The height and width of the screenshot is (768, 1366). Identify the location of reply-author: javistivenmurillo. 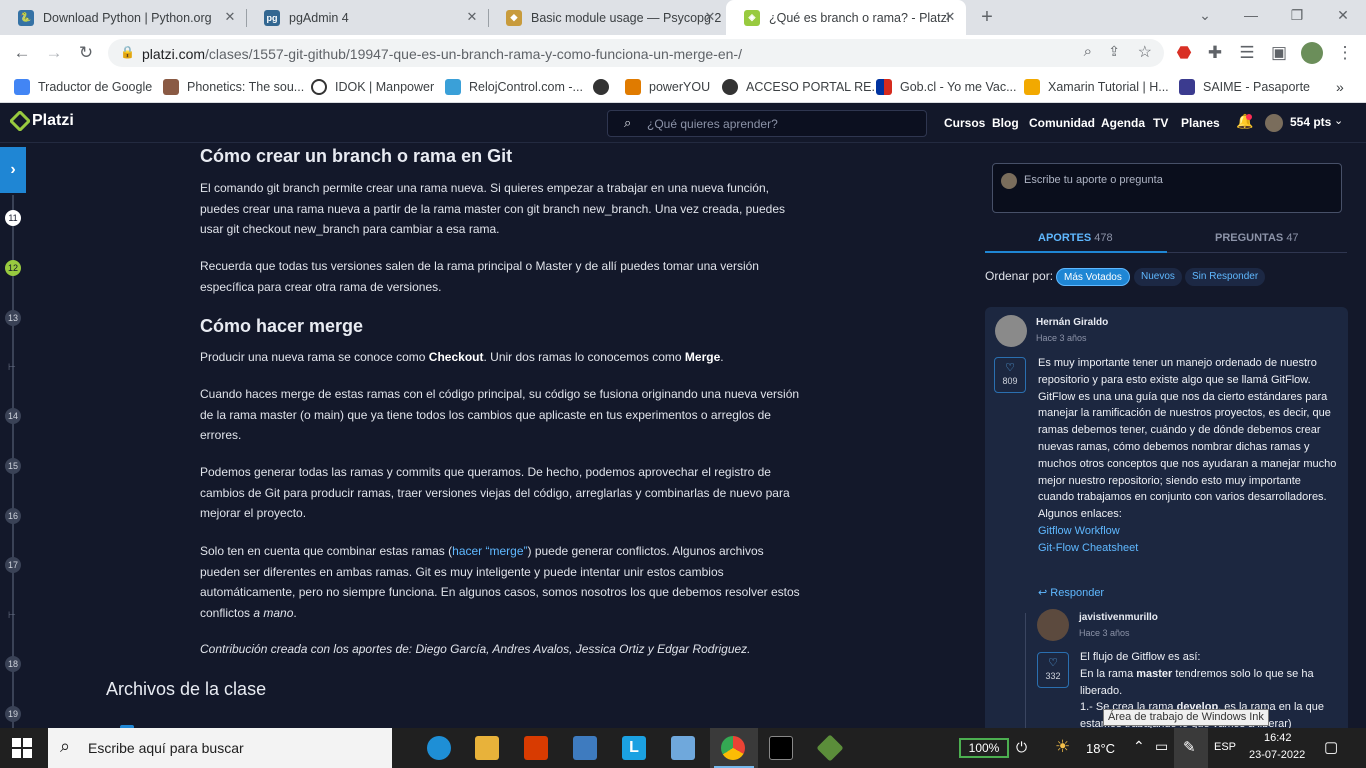
(1118, 617).